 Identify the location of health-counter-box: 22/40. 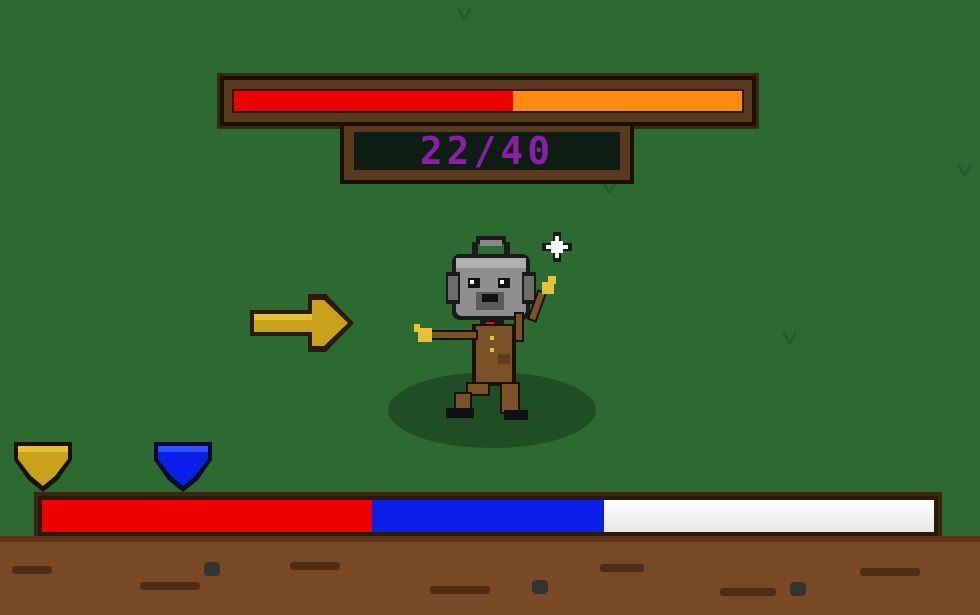
(487, 153).